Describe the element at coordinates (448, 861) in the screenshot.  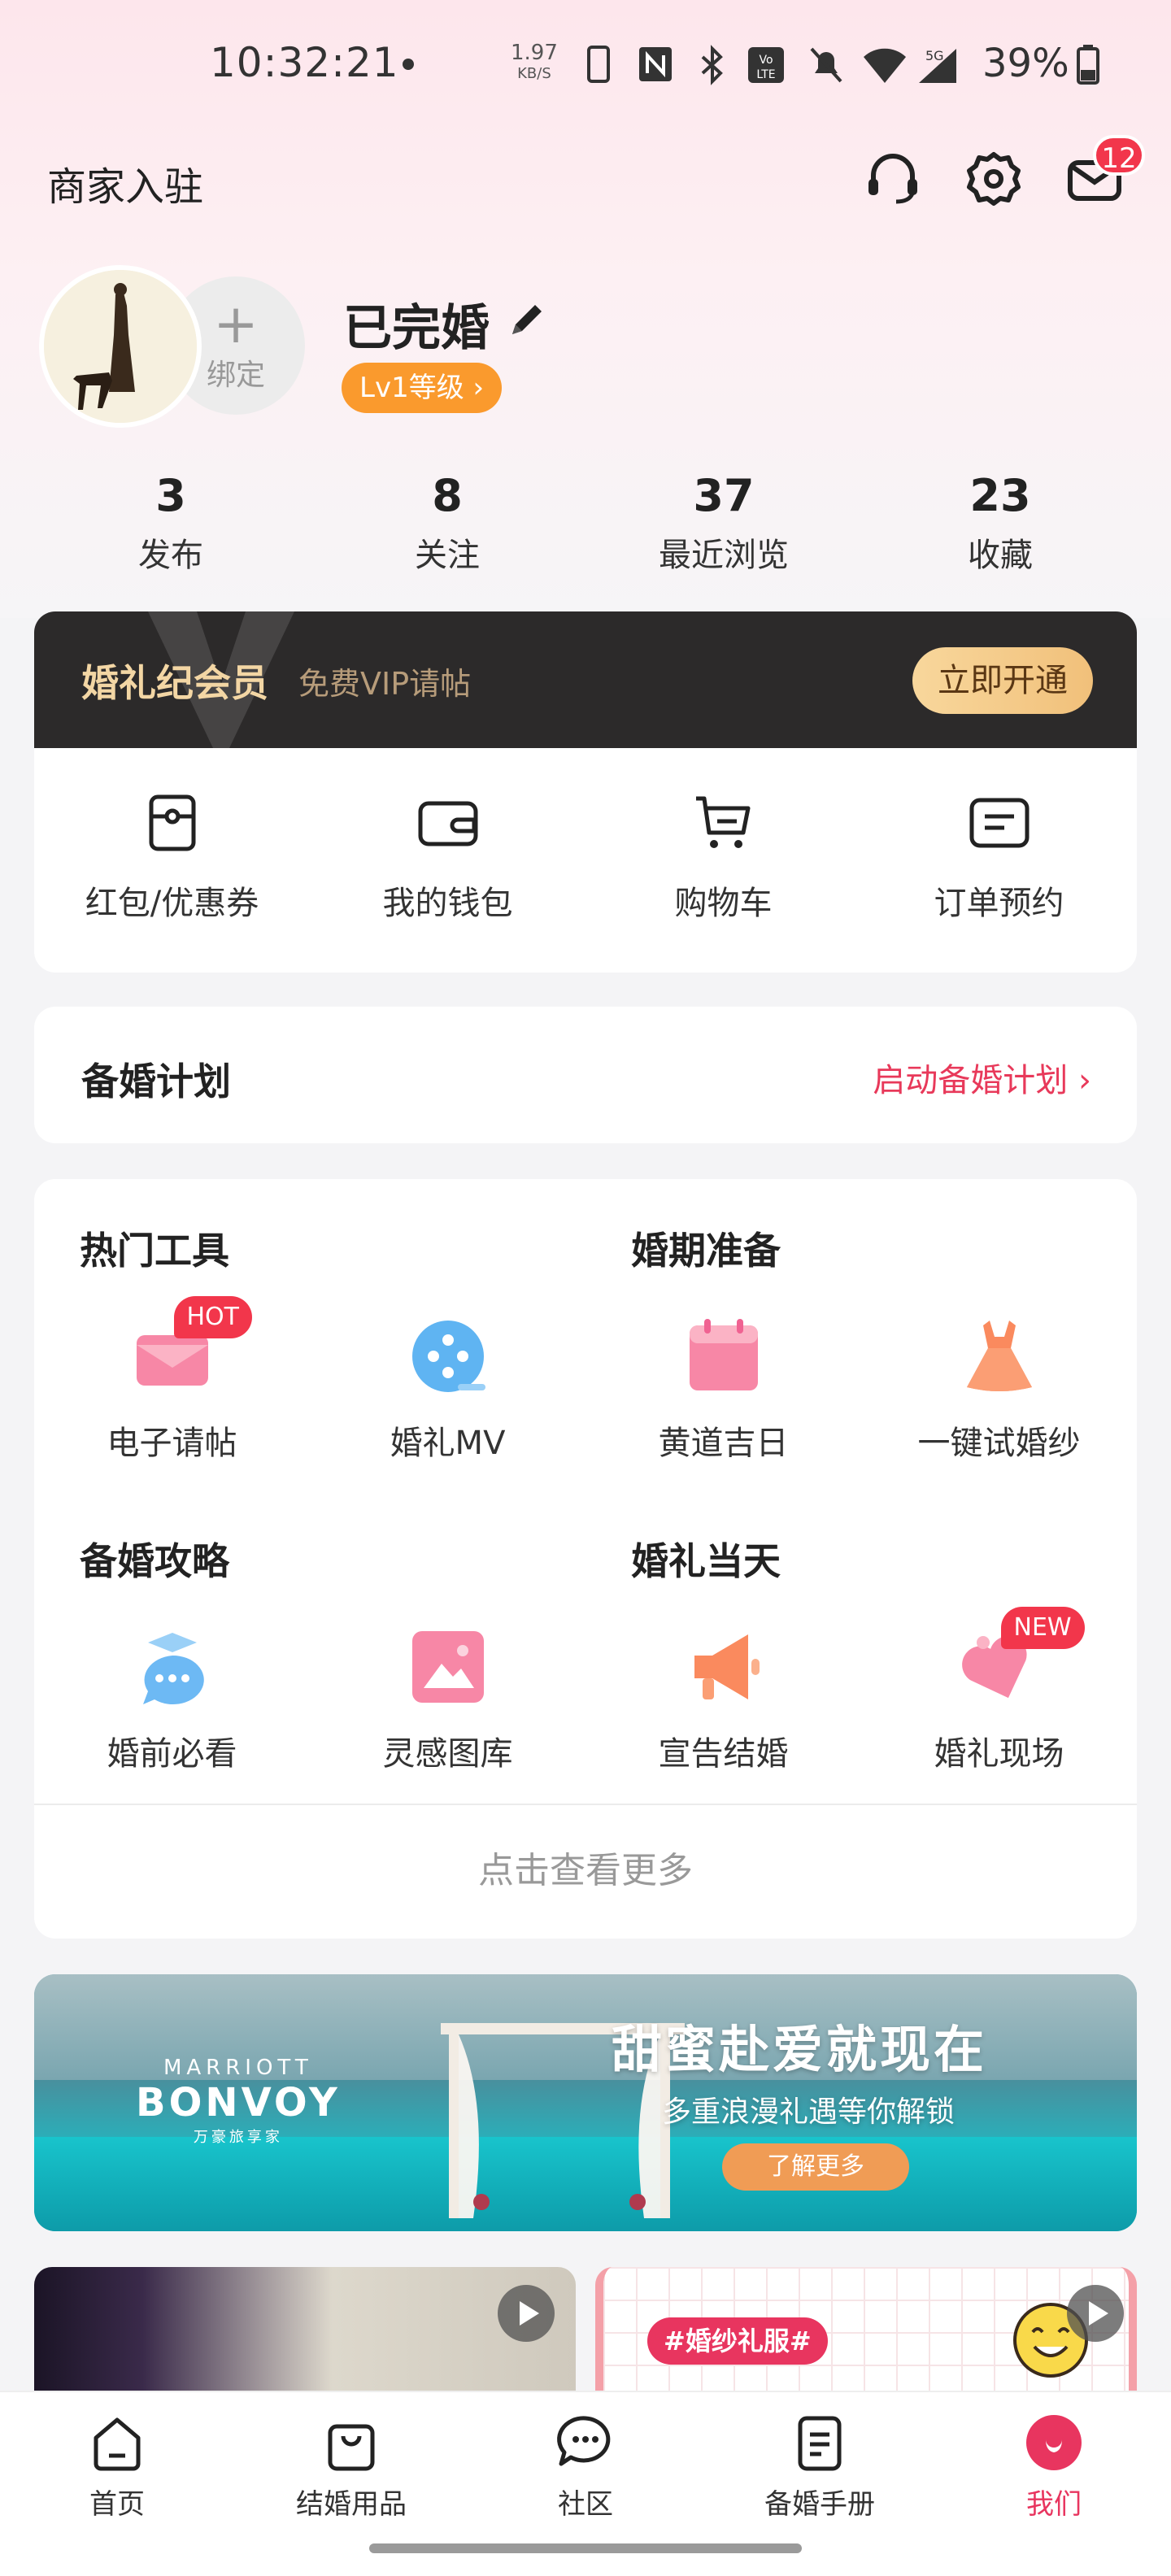
I see `wallet-item-wallet: 我的钱包` at that location.